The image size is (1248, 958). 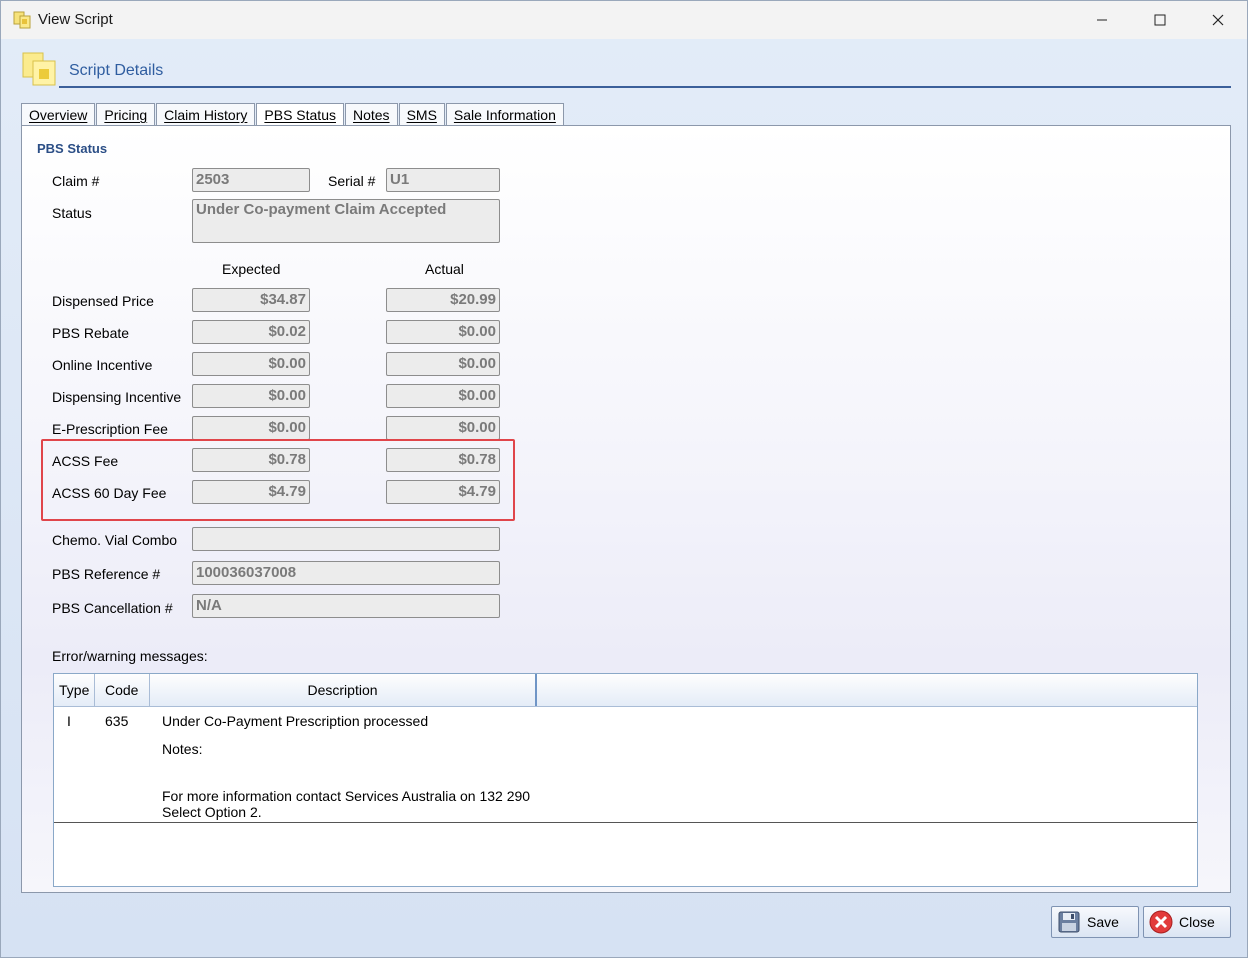 What do you see at coordinates (346, 221) in the screenshot?
I see `status-field: Under Co-payment Claim Accepted` at bounding box center [346, 221].